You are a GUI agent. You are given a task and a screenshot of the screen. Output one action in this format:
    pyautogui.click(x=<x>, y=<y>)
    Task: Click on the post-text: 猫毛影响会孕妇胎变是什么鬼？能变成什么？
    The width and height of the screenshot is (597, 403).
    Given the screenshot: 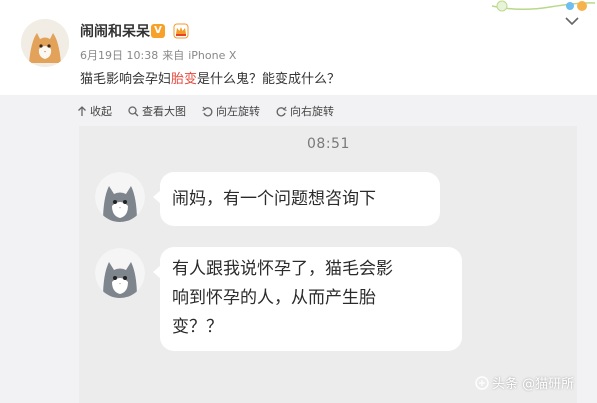 What is the action you would take?
    pyautogui.click(x=210, y=77)
    